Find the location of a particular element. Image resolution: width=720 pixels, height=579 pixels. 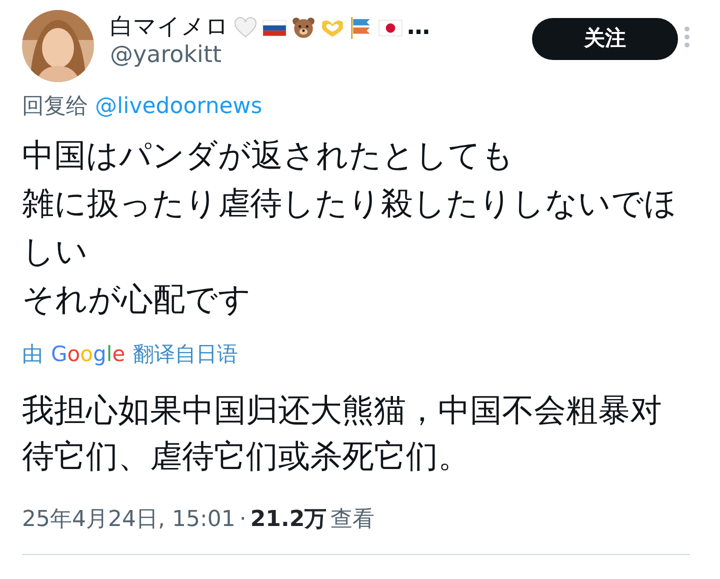

display-name: 白マイメロ is located at coordinates (169, 28).